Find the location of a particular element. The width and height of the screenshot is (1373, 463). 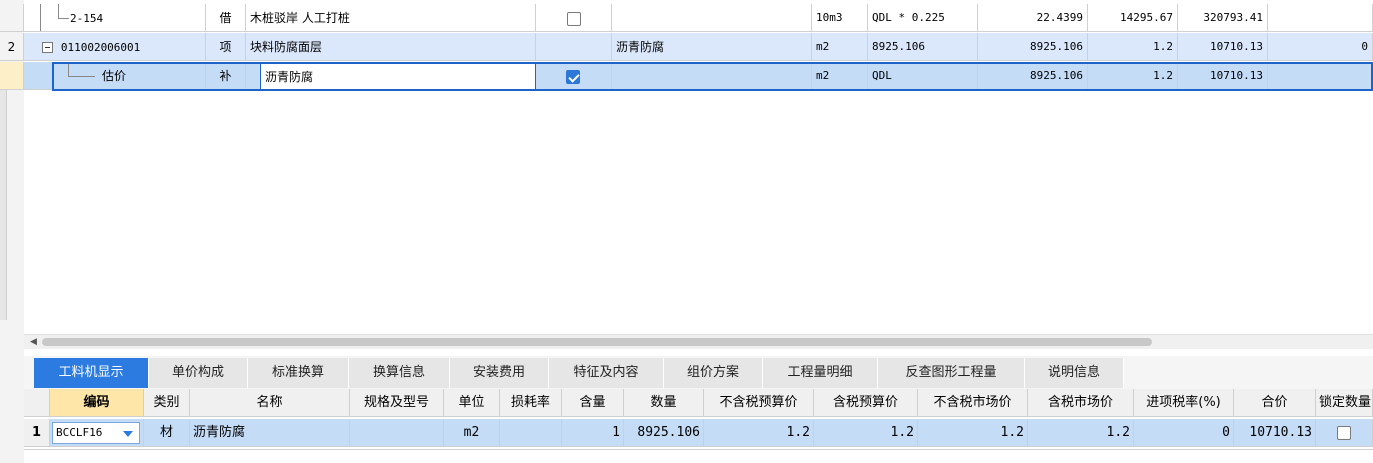

total-cell: 320793.41 is located at coordinates (1223, 18).